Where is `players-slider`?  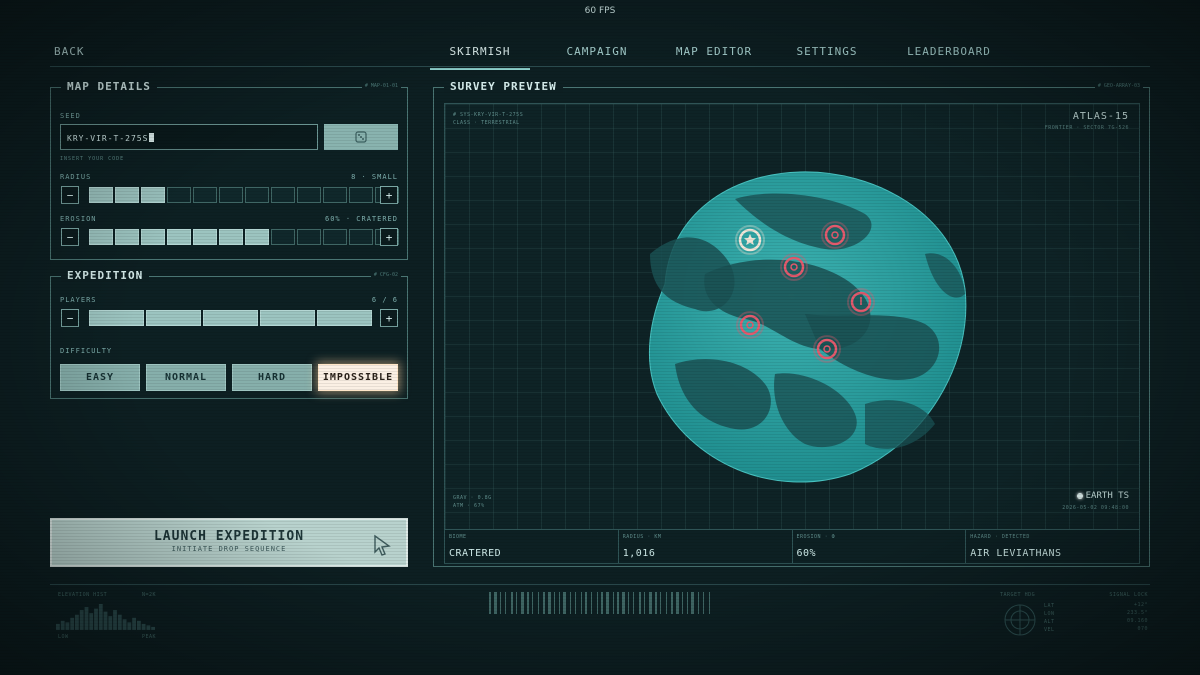
players-slider is located at coordinates (230, 318).